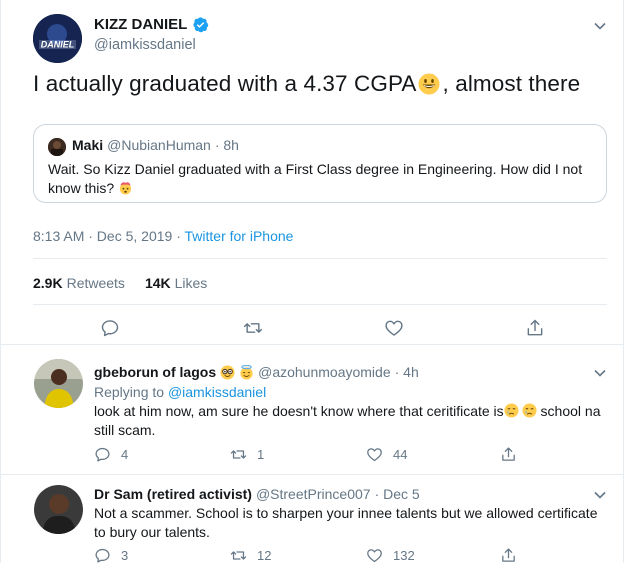 Image resolution: width=624 pixels, height=563 pixels. I want to click on reply-time: · Dec 5, so click(397, 494).